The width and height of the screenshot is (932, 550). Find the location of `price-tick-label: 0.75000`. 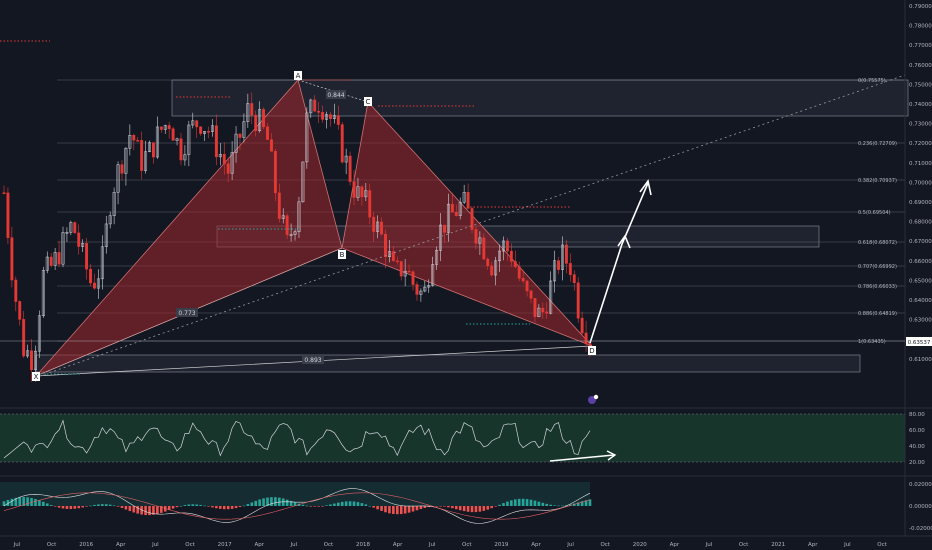

price-tick-label: 0.75000 is located at coordinates (920, 85).